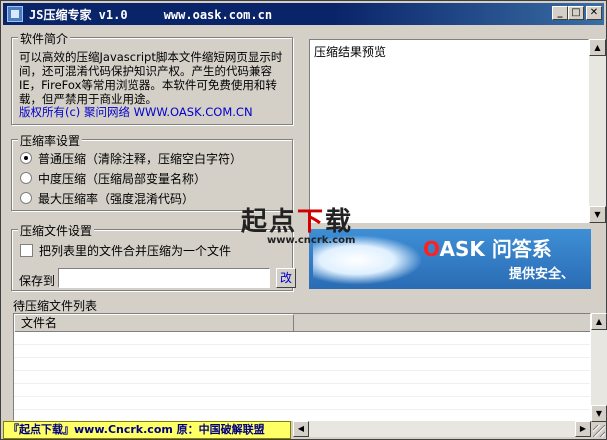  Describe the element at coordinates (542, 274) in the screenshot. I see `banner-subtitle: 提供安全、` at that location.